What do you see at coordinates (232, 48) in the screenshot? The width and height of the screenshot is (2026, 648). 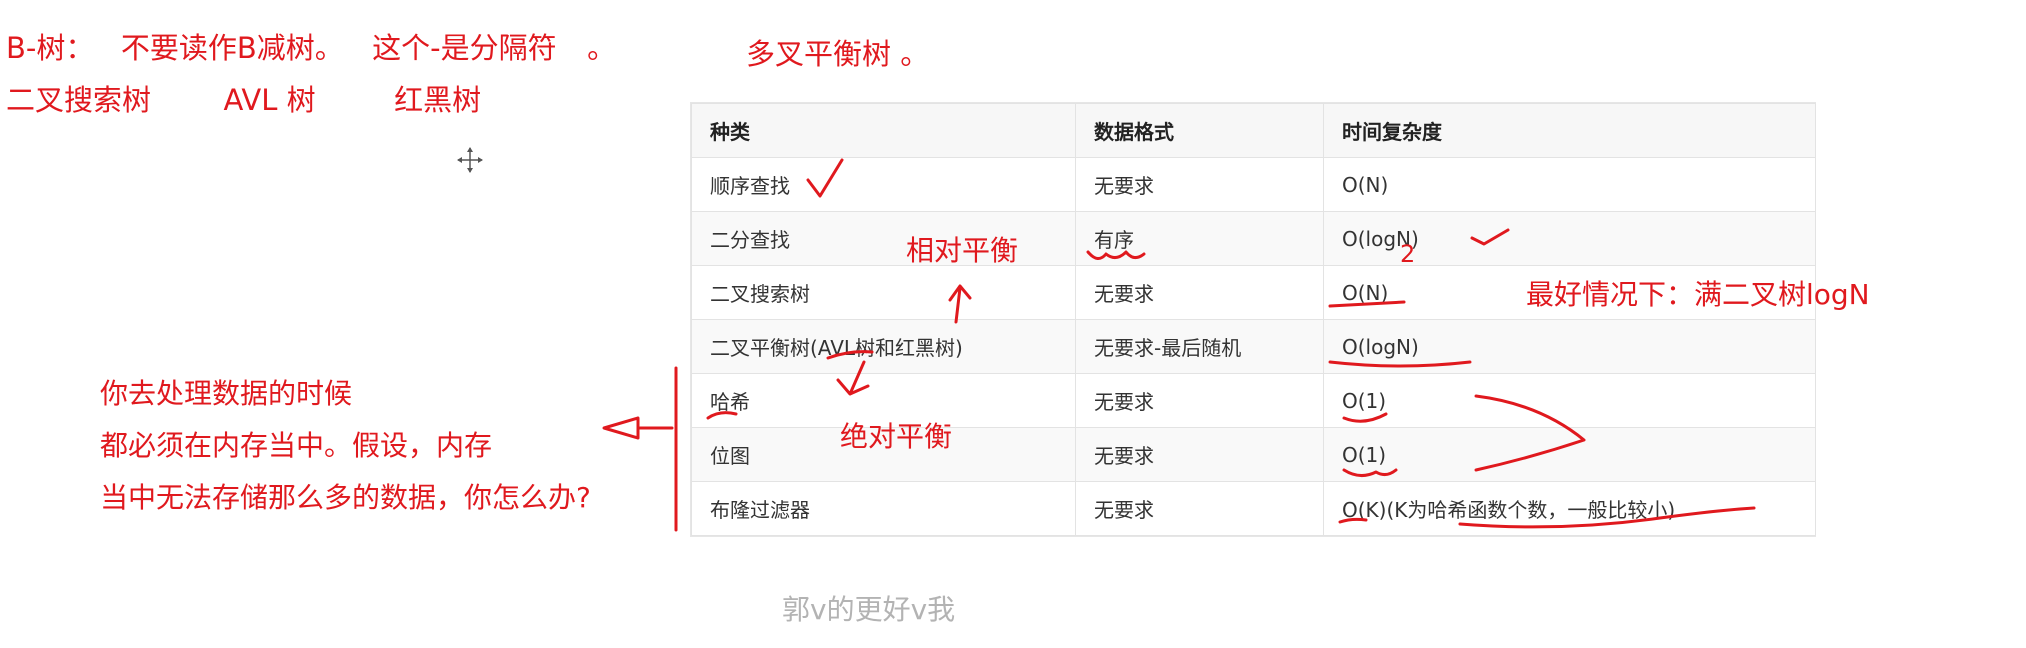 I see `note-pronunciation: 不要读作B减树。` at bounding box center [232, 48].